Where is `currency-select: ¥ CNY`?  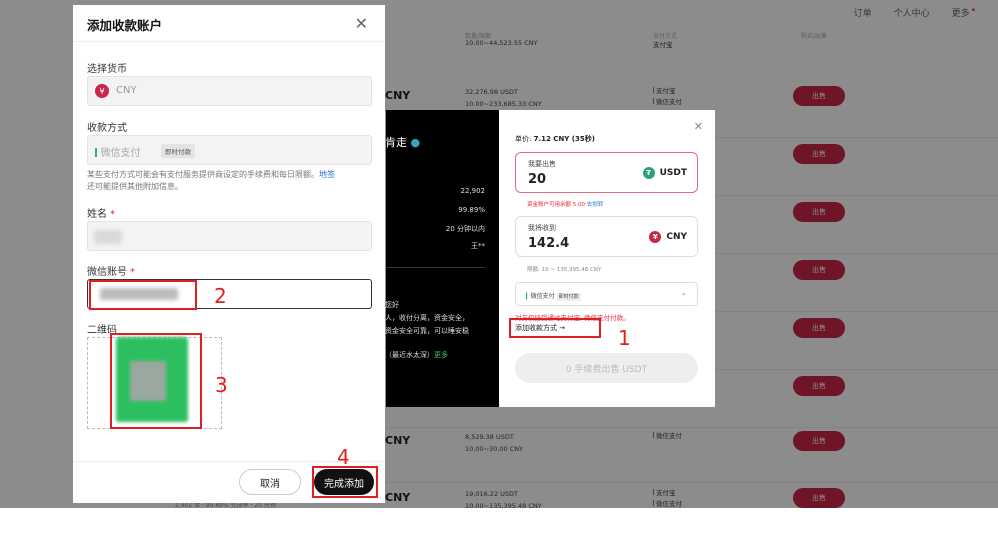 currency-select: ¥ CNY is located at coordinates (229, 91).